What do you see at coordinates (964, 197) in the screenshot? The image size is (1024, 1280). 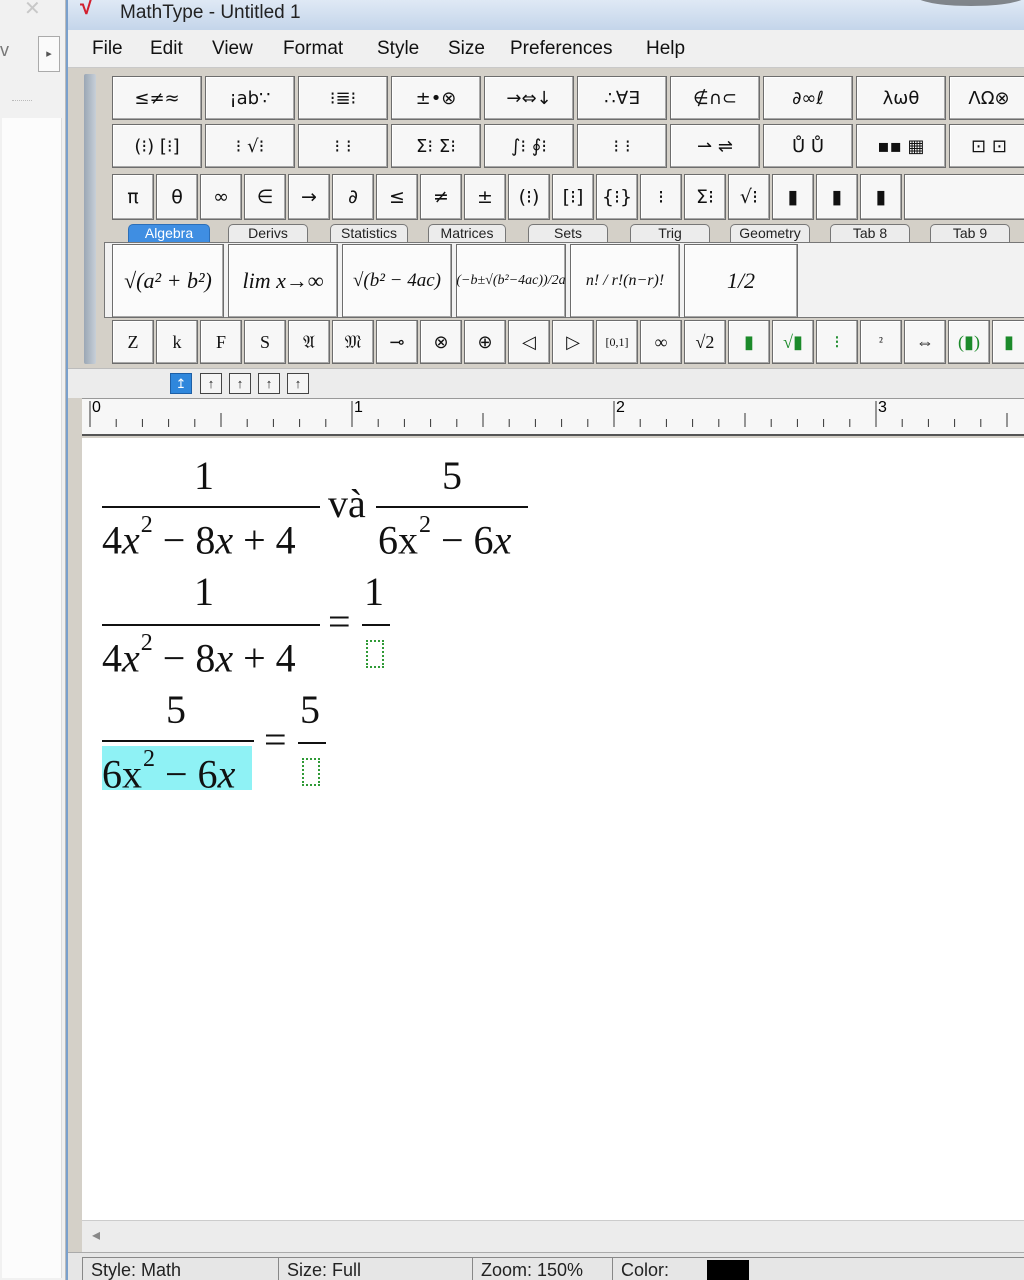 I see `empty-slot-button` at bounding box center [964, 197].